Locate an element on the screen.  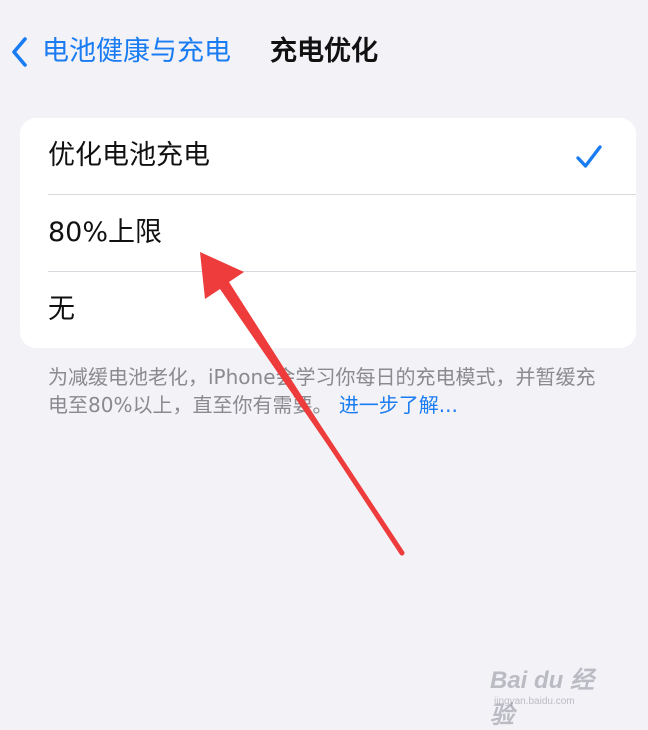
option-label: 无 is located at coordinates (61, 309).